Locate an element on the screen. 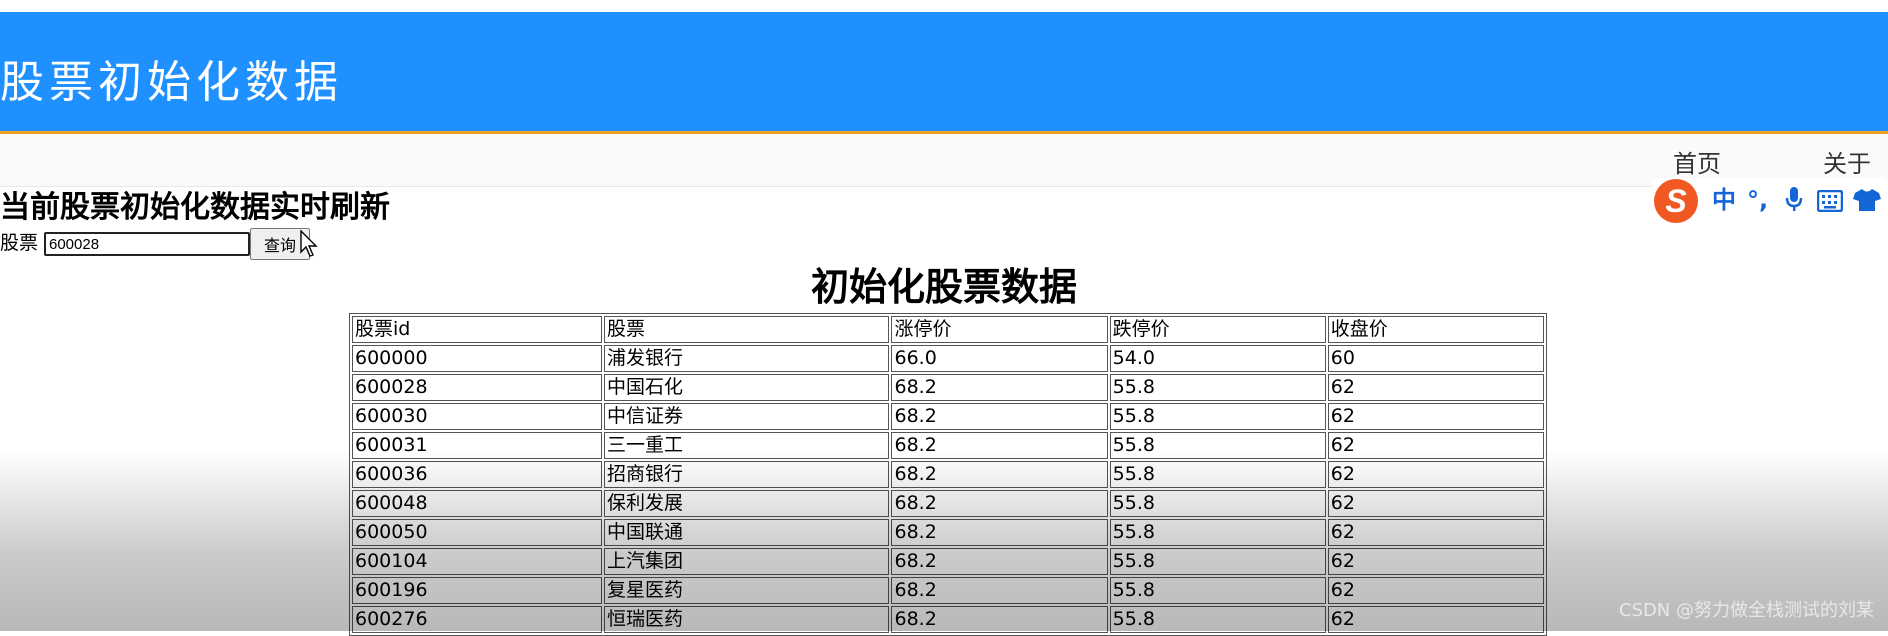  cell-limit-down: 54.0 is located at coordinates (1217, 358).